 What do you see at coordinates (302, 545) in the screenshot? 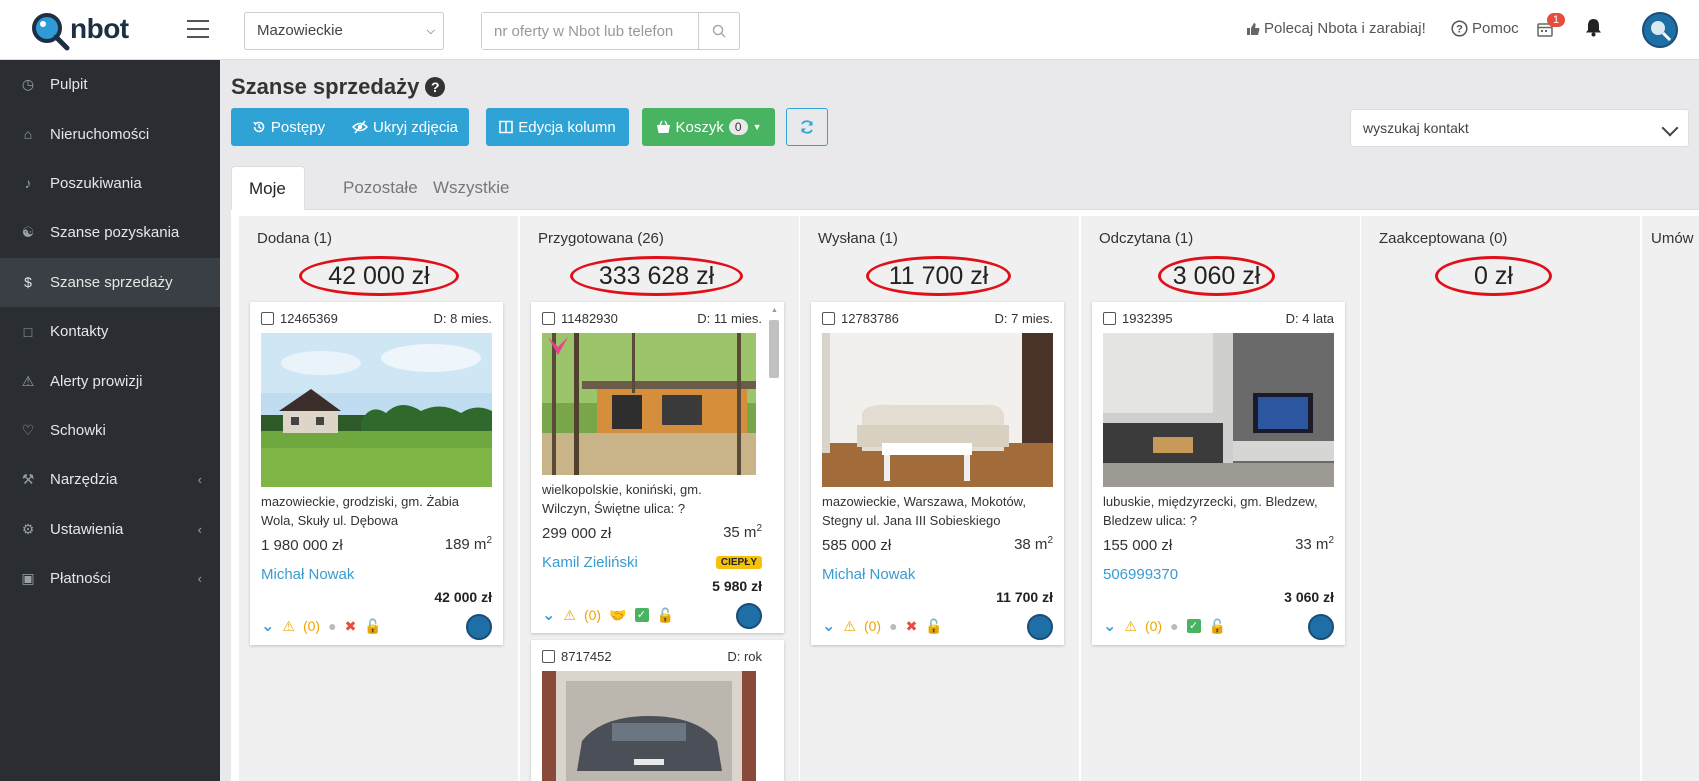
I see `offer-price: 1 980 000 zł` at bounding box center [302, 545].